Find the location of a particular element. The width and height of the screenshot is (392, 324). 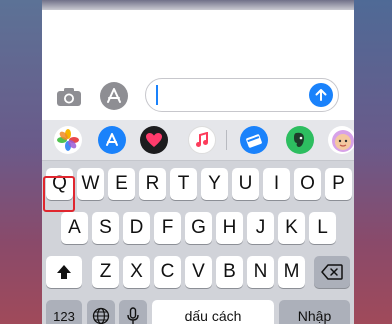

arrow-up-icon is located at coordinates (321, 95).